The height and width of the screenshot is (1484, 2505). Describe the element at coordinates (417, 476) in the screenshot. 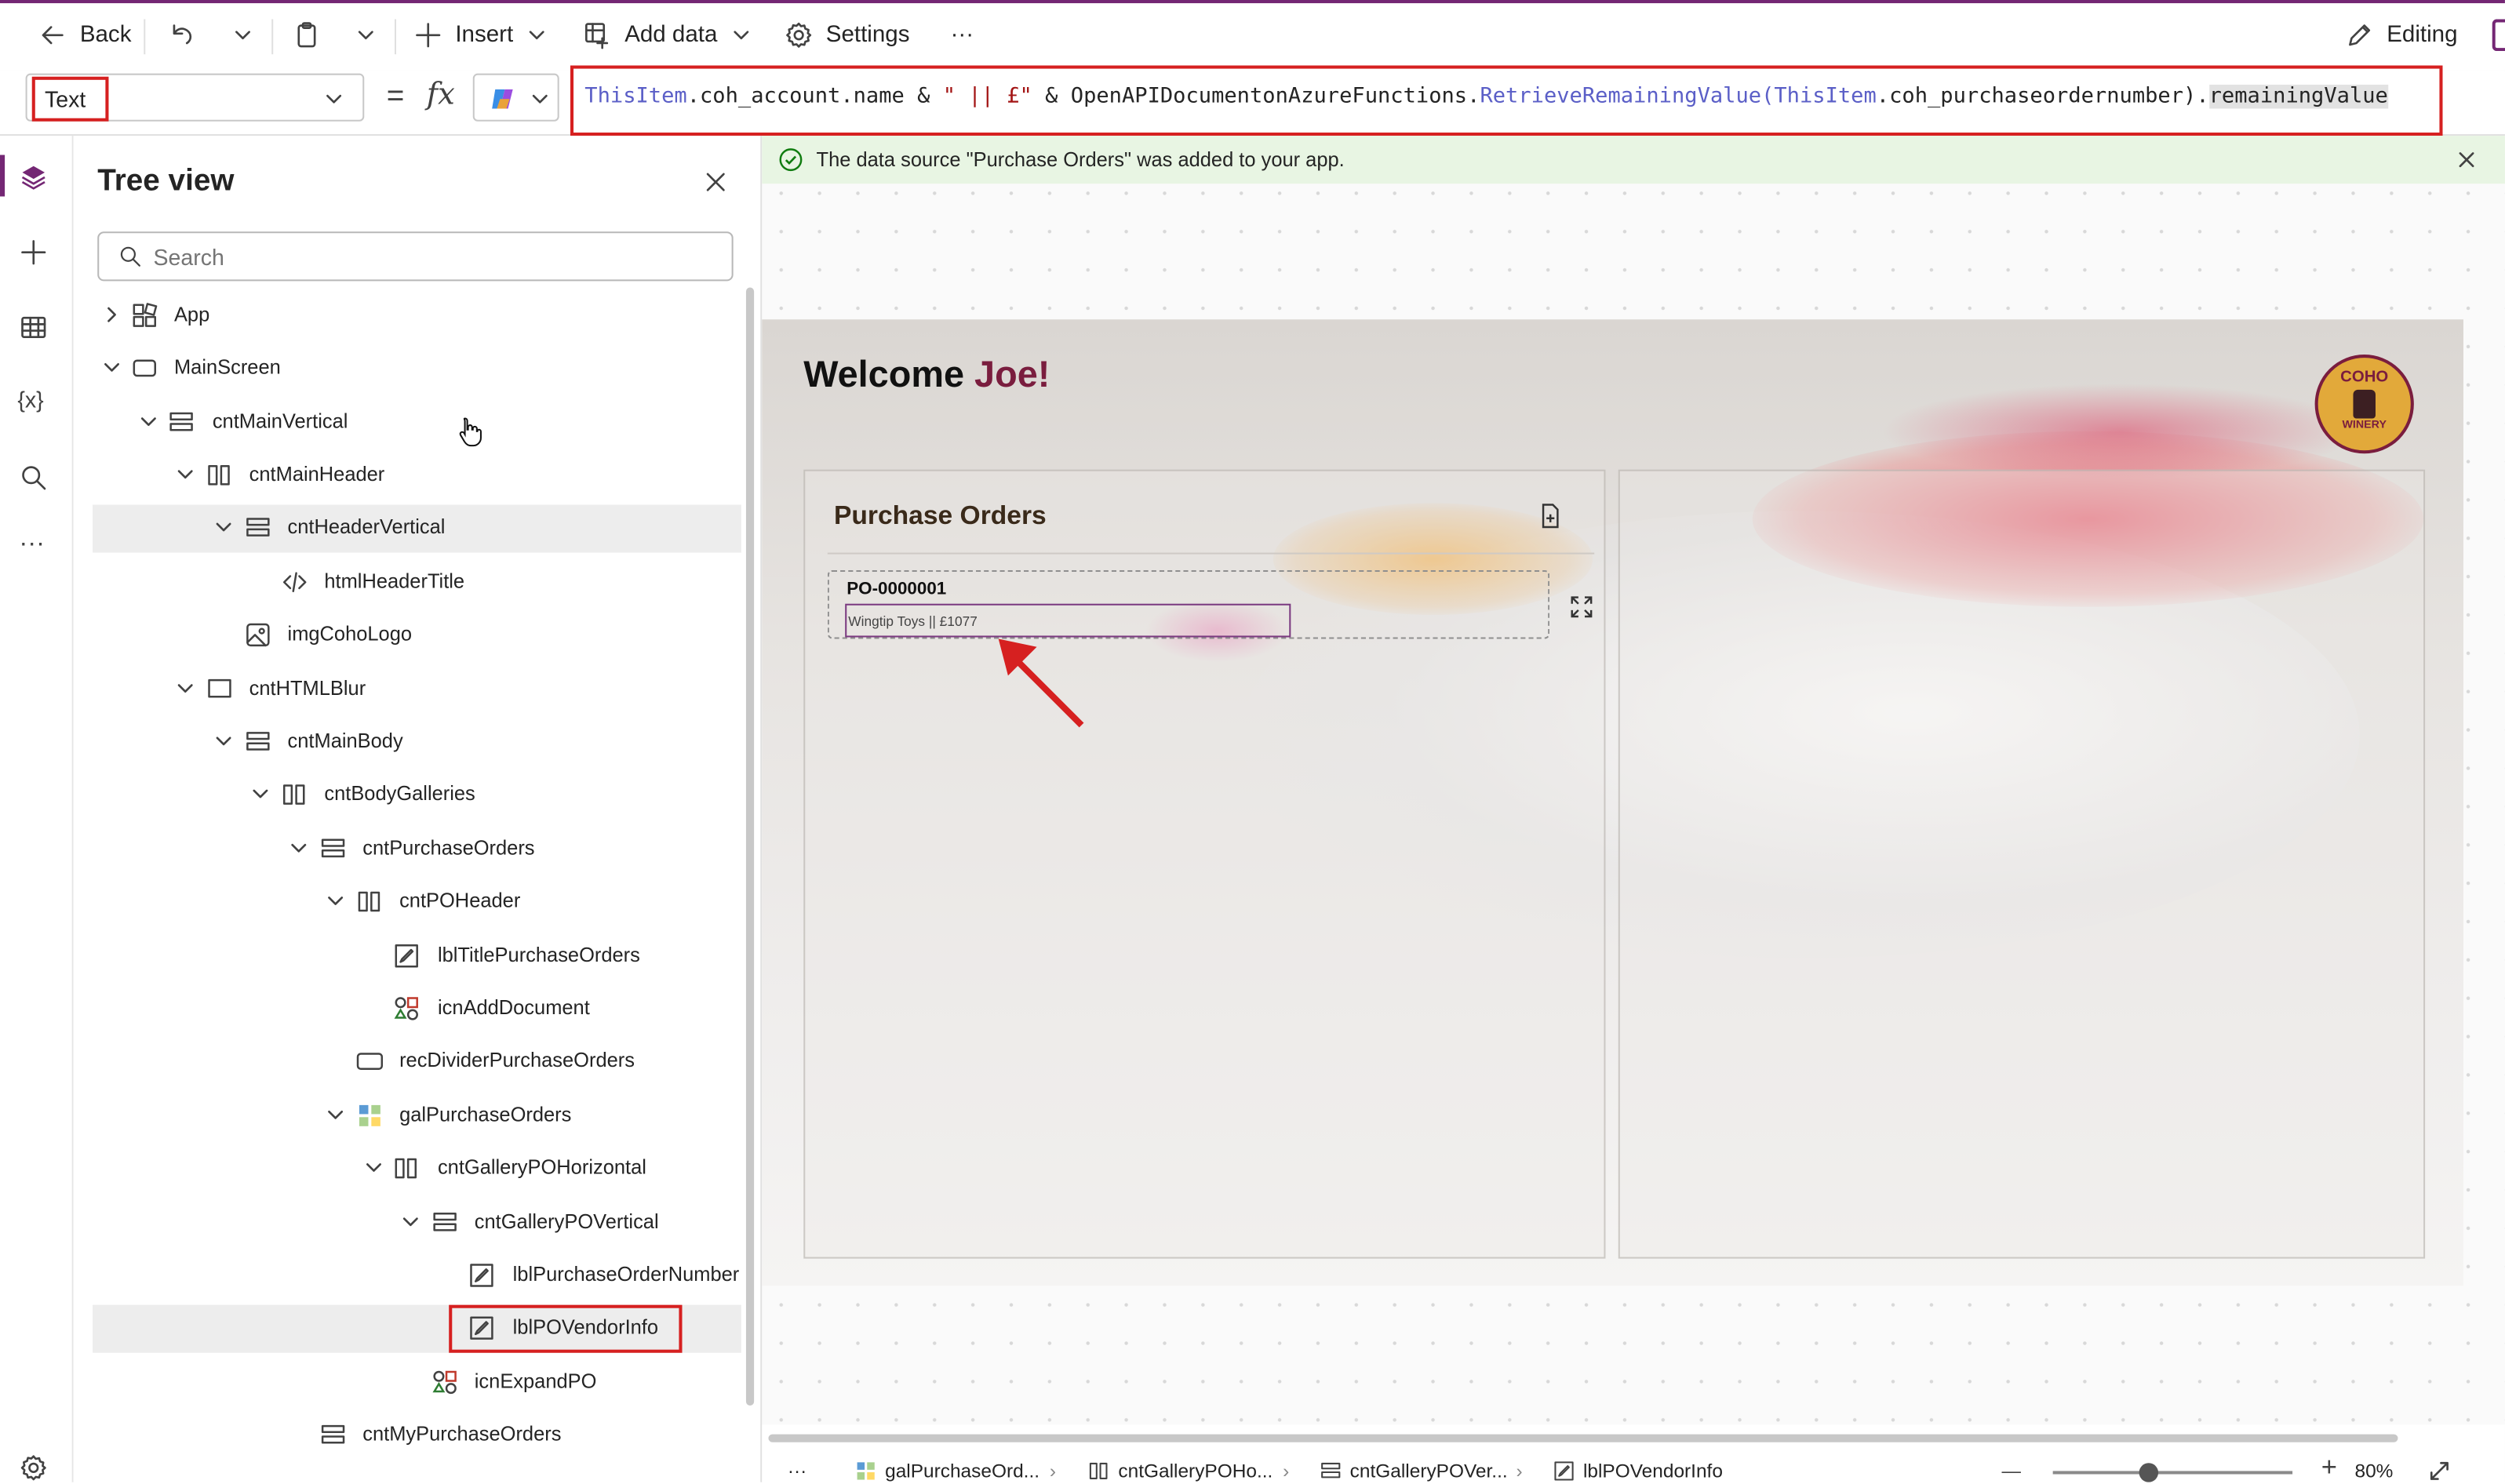

I see `tree-node-cntmainheader: cntMainHeader` at that location.